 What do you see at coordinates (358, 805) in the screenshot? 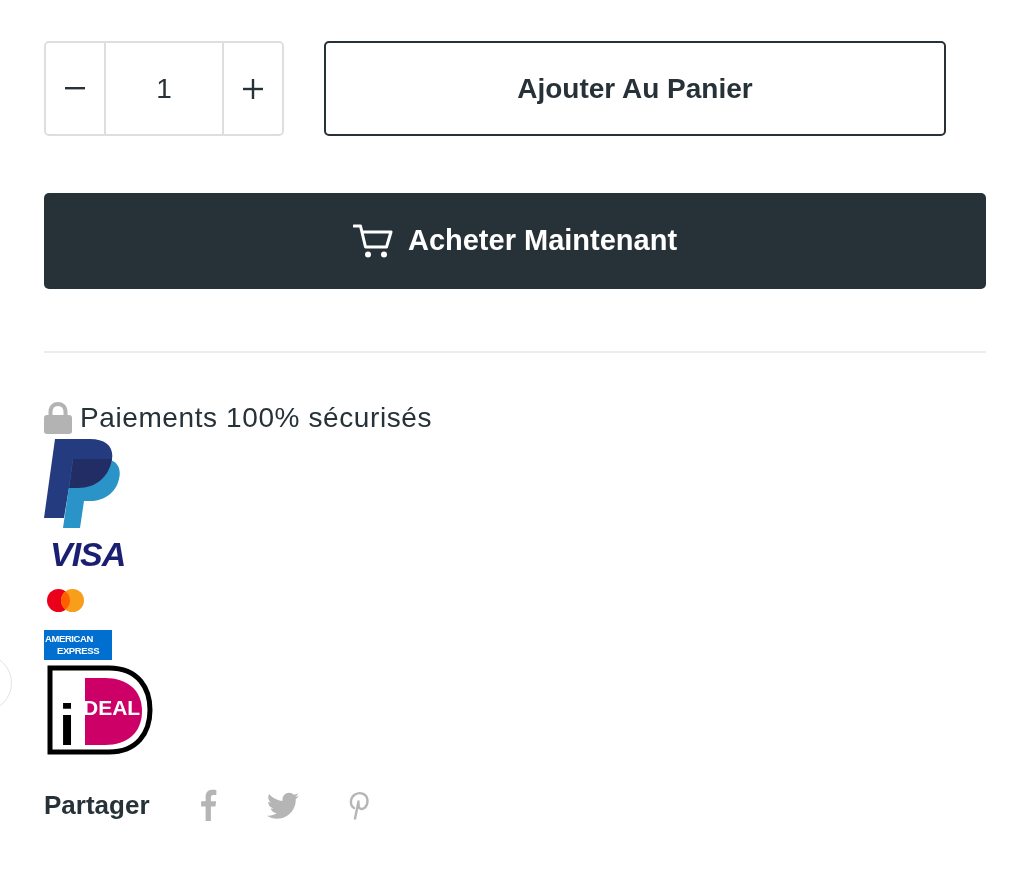
I see `pinterest-icon` at bounding box center [358, 805].